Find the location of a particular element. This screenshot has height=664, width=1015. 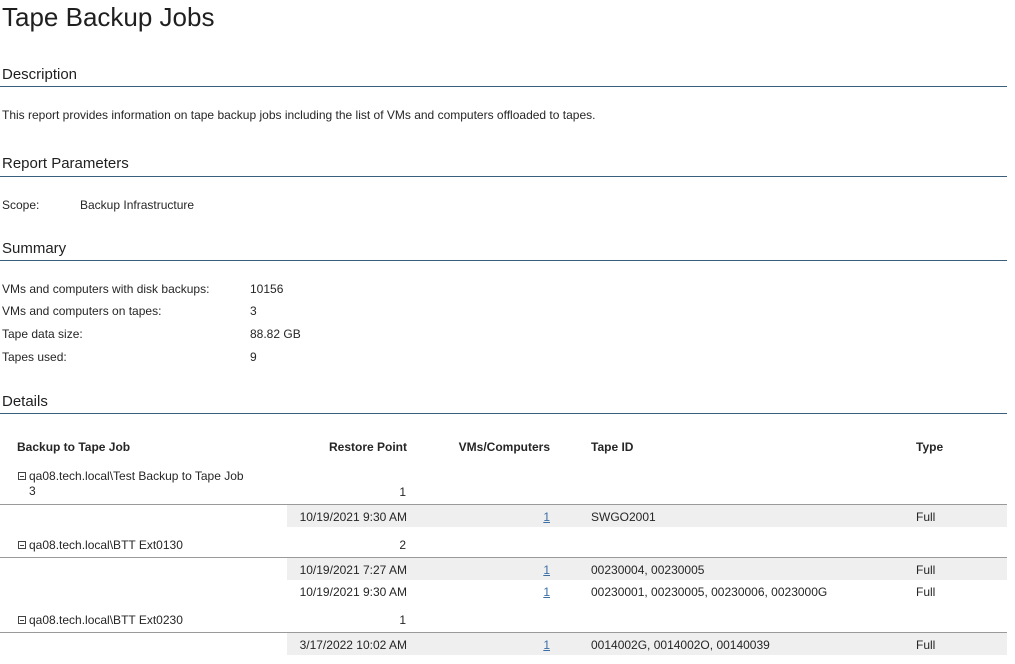

job-name: qa08.tech.local\BTT Ext0230 is located at coordinates (106, 620).